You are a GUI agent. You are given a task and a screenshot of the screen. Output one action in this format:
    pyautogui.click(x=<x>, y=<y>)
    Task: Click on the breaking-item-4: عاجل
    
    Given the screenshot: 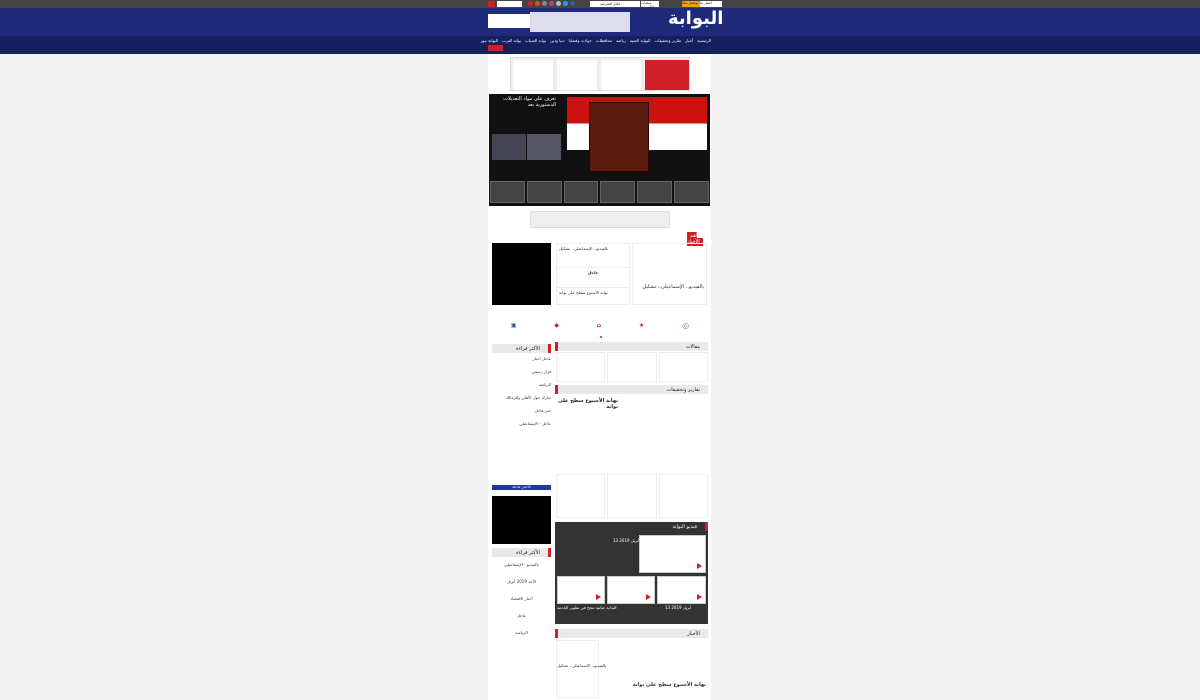 What is the action you would take?
    pyautogui.click(x=521, y=615)
    